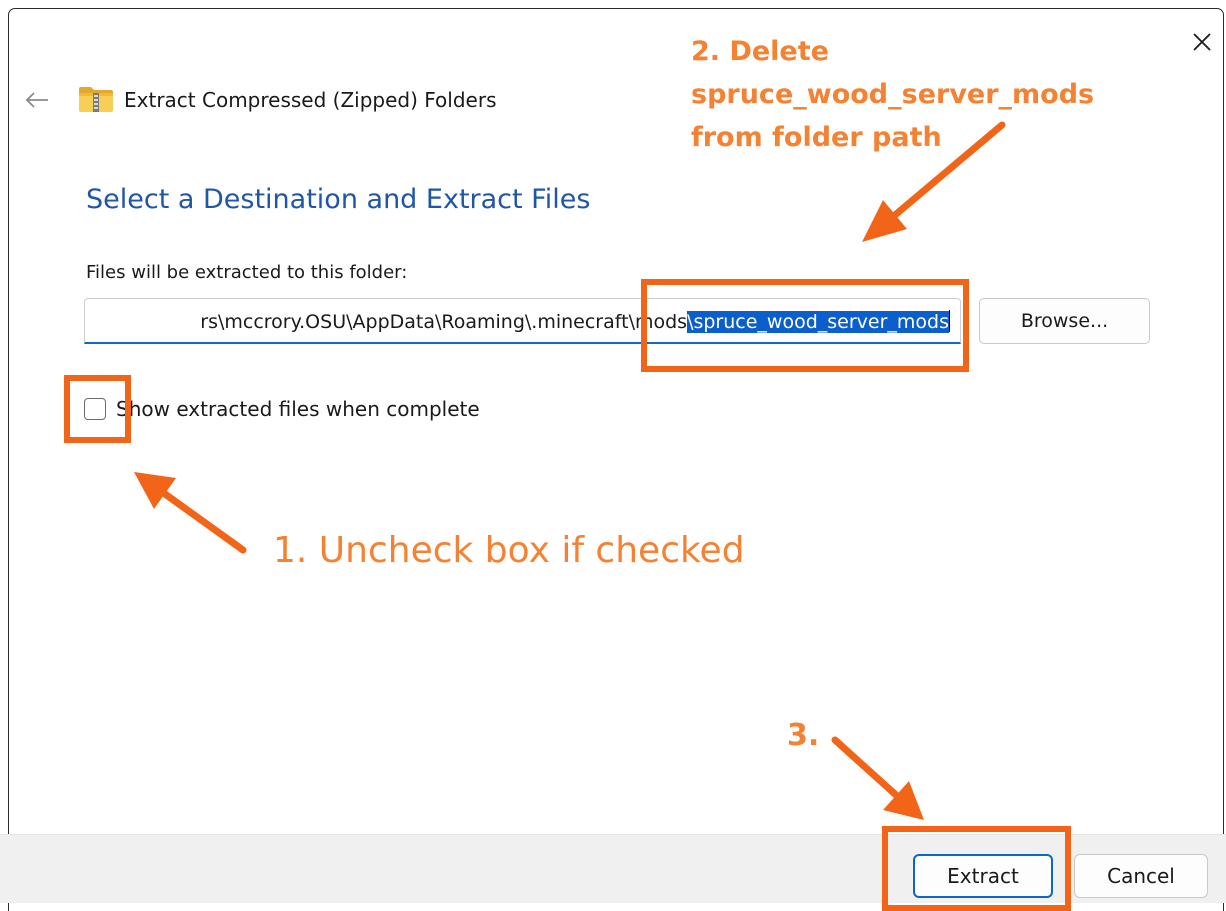 This screenshot has height=911, width=1226. Describe the element at coordinates (298, 409) in the screenshot. I see `show-files-label: Show extracted files when complete` at that location.